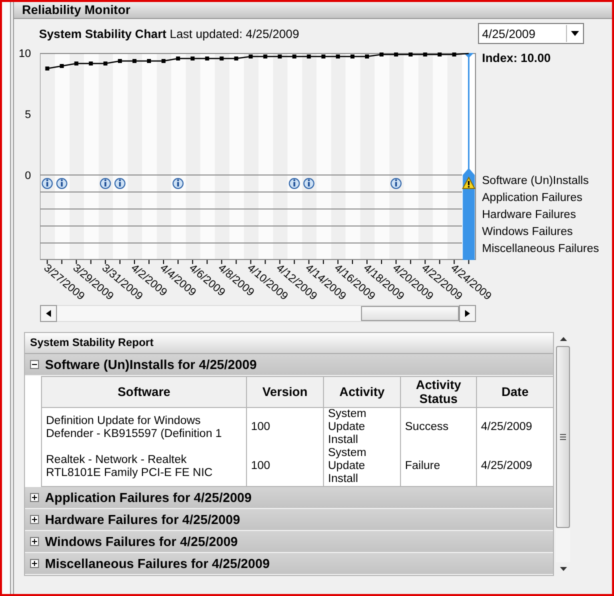 This screenshot has height=596, width=614. Describe the element at coordinates (536, 181) in the screenshot. I see `event-category-label: Software (Un)Installs` at that location.